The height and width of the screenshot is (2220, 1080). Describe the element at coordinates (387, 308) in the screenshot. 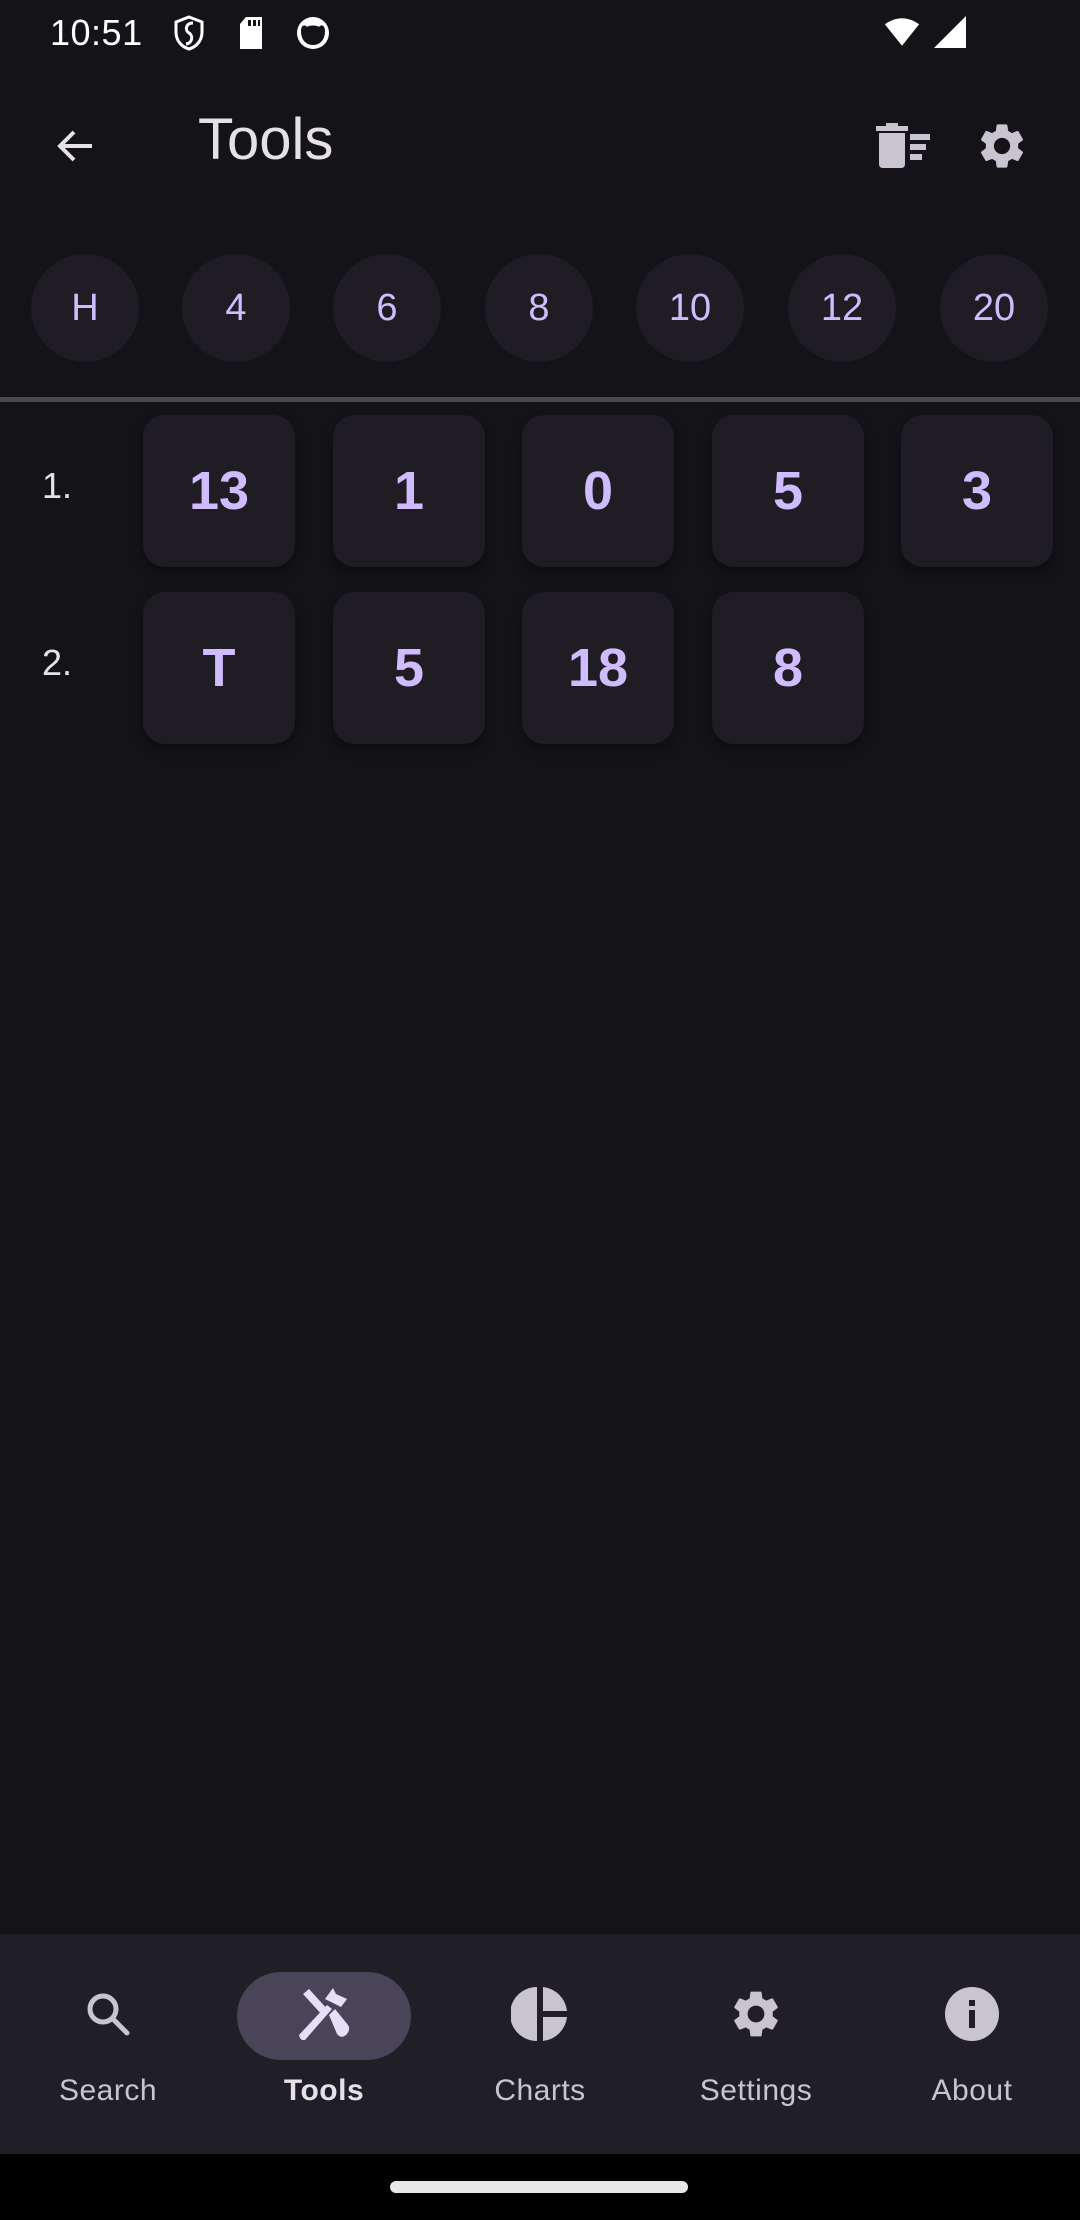

I see `die-button-d6: 6` at that location.